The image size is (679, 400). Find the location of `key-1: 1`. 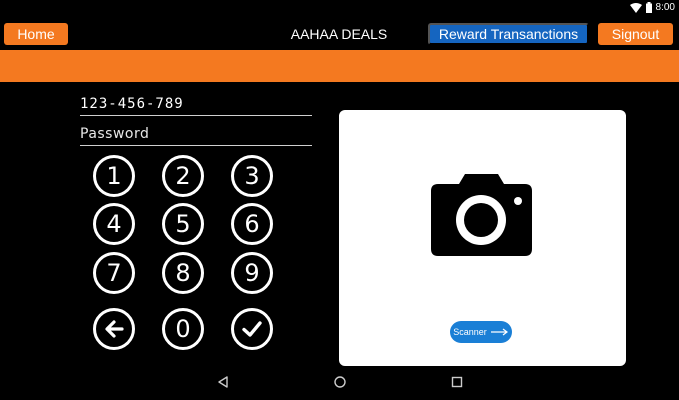

key-1: 1 is located at coordinates (114, 176).